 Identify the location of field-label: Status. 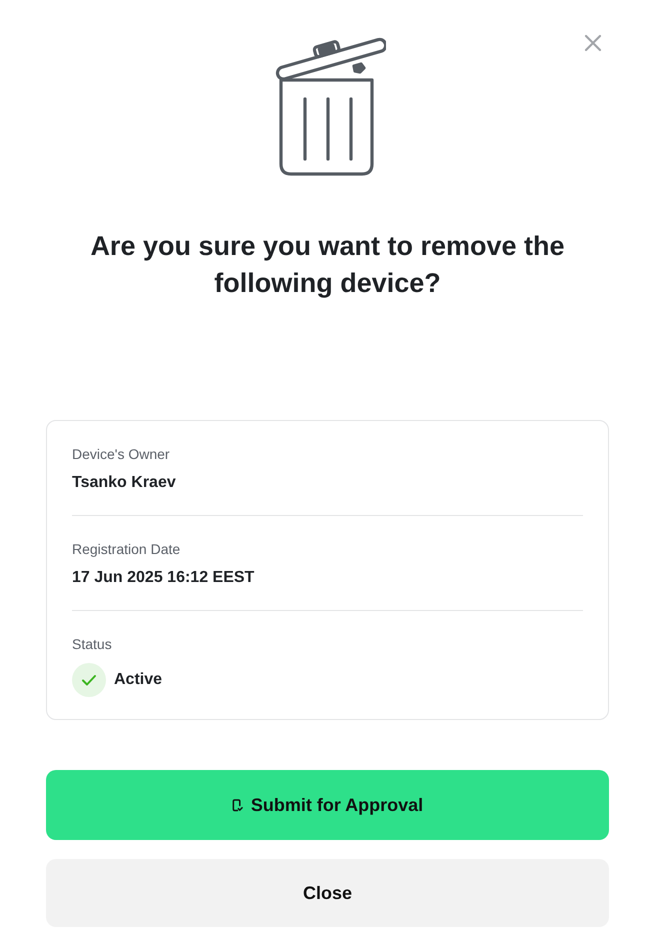
(92, 644).